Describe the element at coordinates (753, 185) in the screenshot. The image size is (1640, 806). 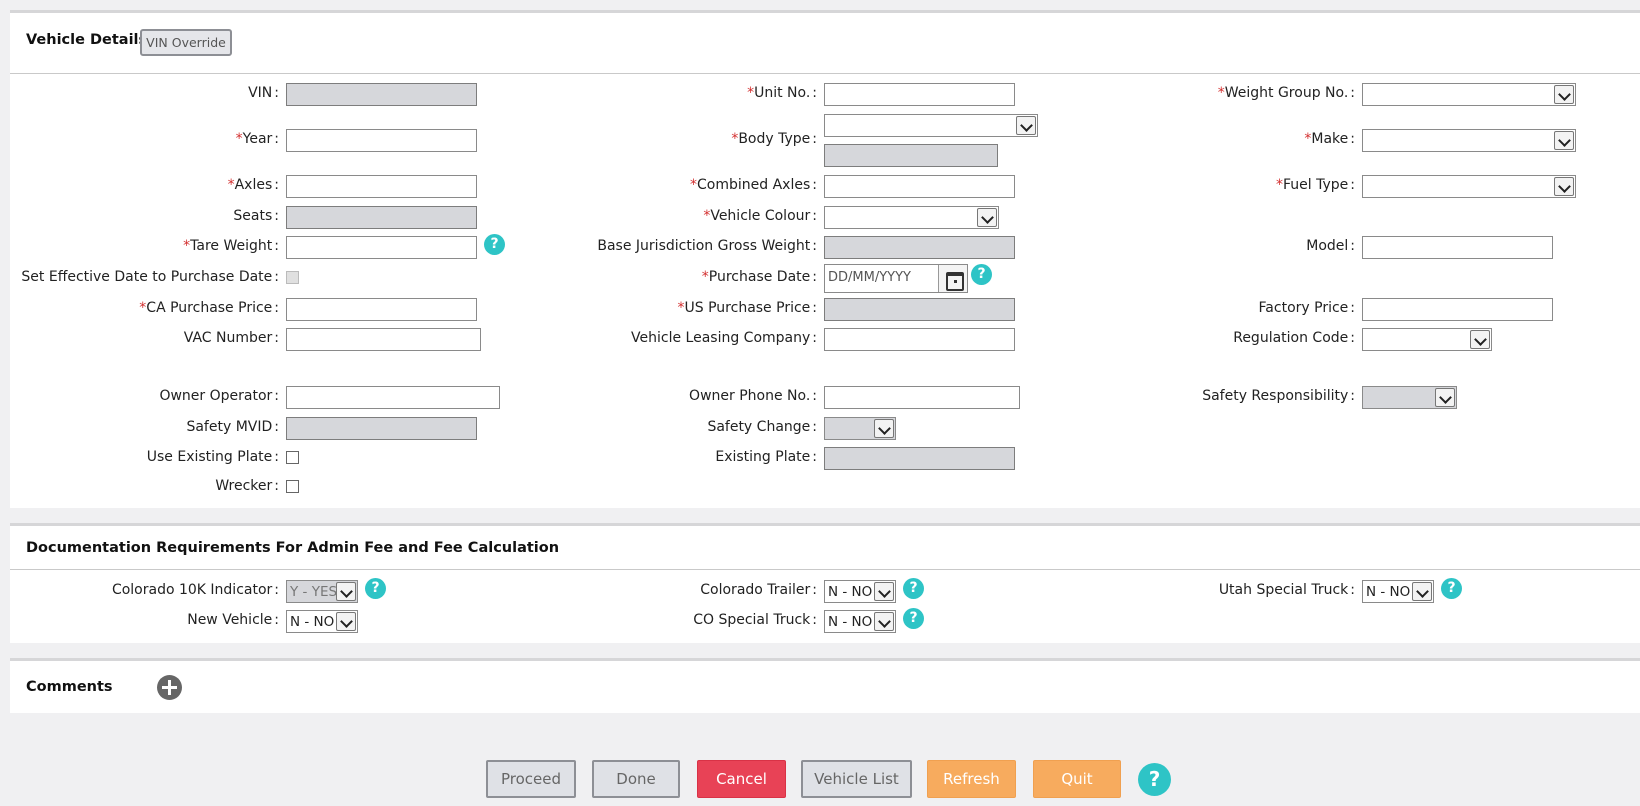
I see `combined-axles-label: *Combined Axles:` at that location.